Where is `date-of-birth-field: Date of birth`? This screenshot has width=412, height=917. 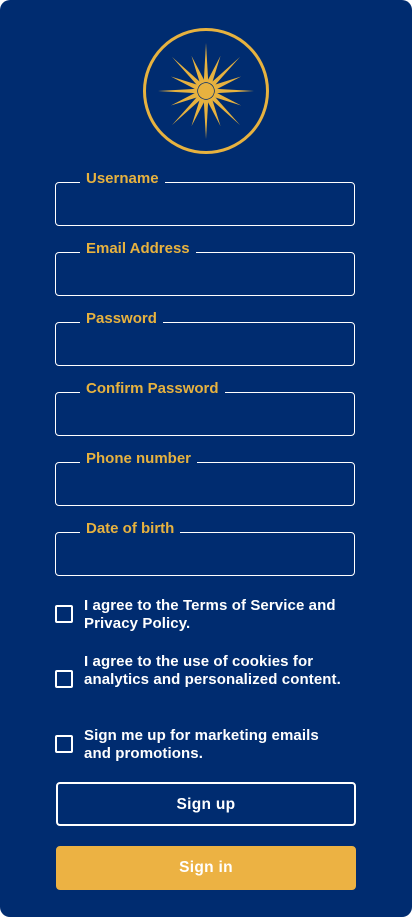 date-of-birth-field: Date of birth is located at coordinates (205, 548).